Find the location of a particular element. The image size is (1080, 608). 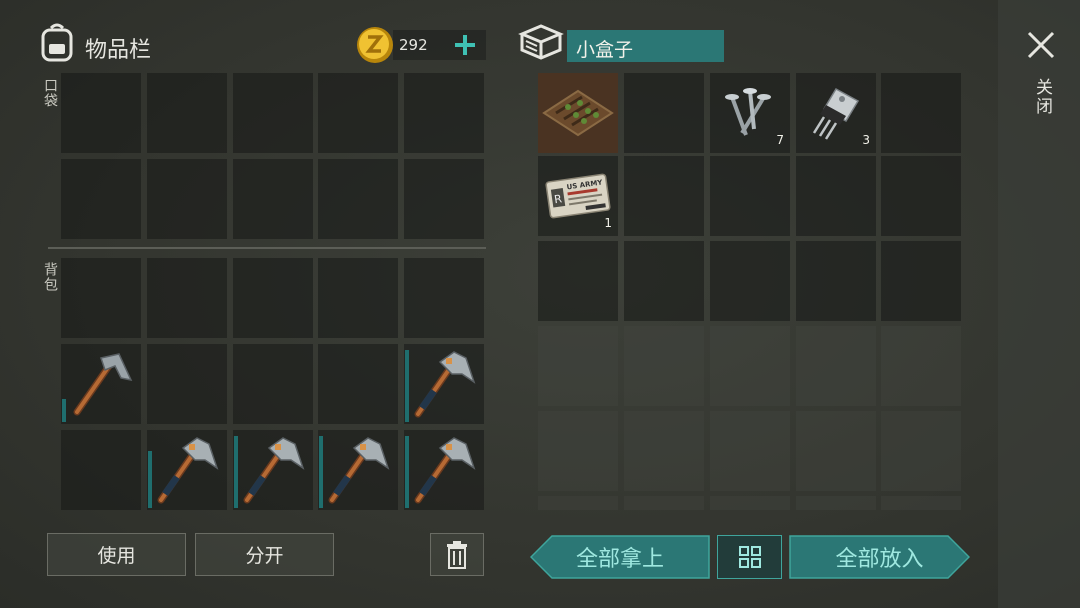

close-label: 关闭 is located at coordinates (1042, 97).